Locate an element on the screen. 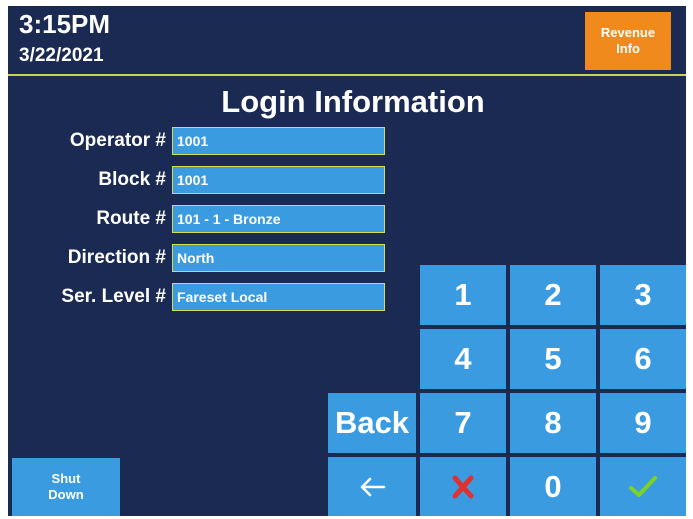  direction-label: Direction # is located at coordinates (116, 257).